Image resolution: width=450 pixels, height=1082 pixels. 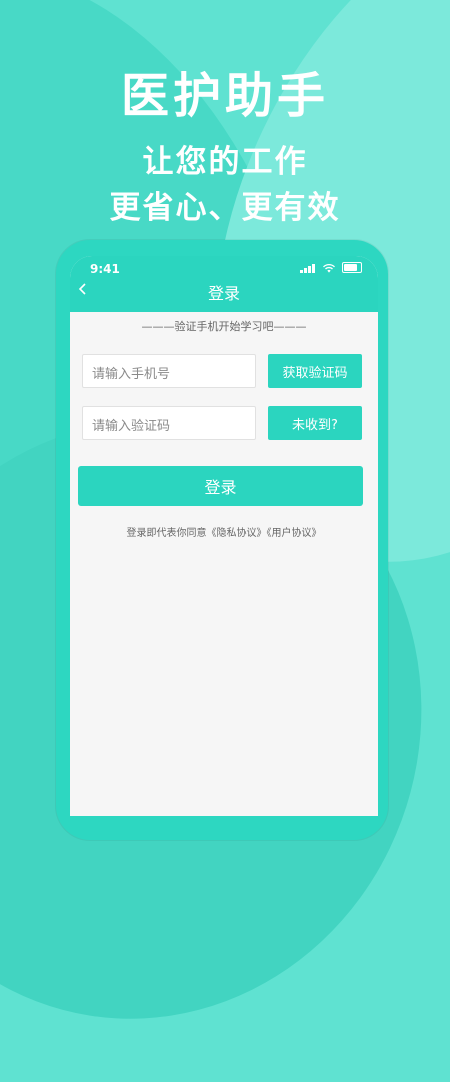 What do you see at coordinates (131, 426) in the screenshot?
I see `code-input-placeholder: 请输入验证码` at bounding box center [131, 426].